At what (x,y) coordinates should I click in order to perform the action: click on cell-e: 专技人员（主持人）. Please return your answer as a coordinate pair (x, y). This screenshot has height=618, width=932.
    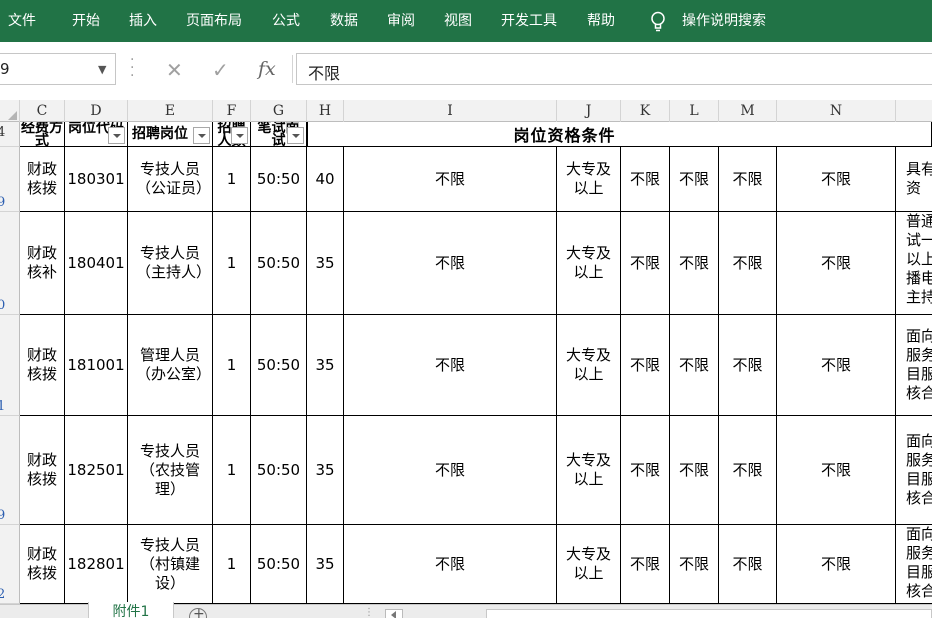
    Looking at the image, I should click on (170, 263).